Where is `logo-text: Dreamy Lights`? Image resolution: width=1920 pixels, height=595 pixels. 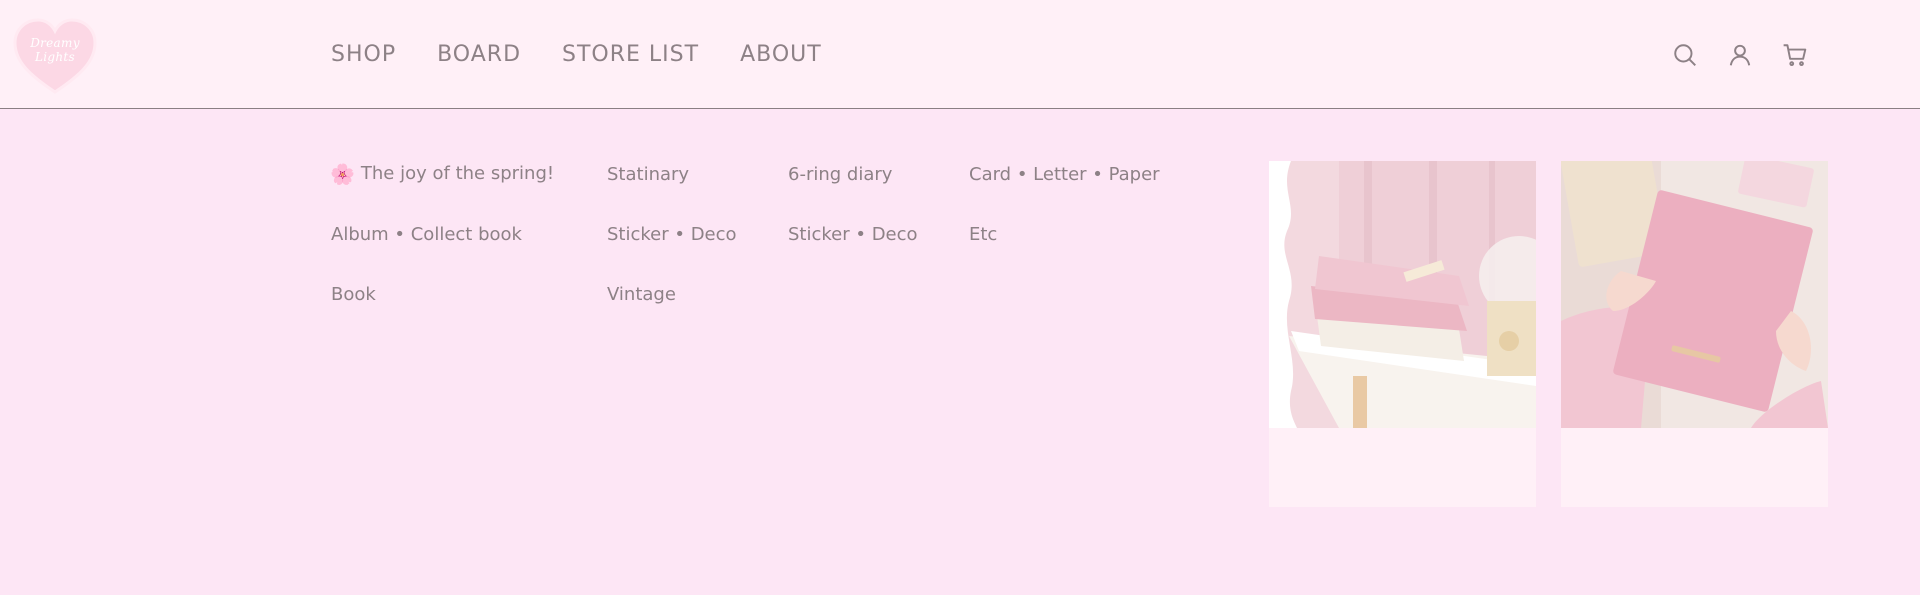 logo-text: Dreamy Lights is located at coordinates (55, 50).